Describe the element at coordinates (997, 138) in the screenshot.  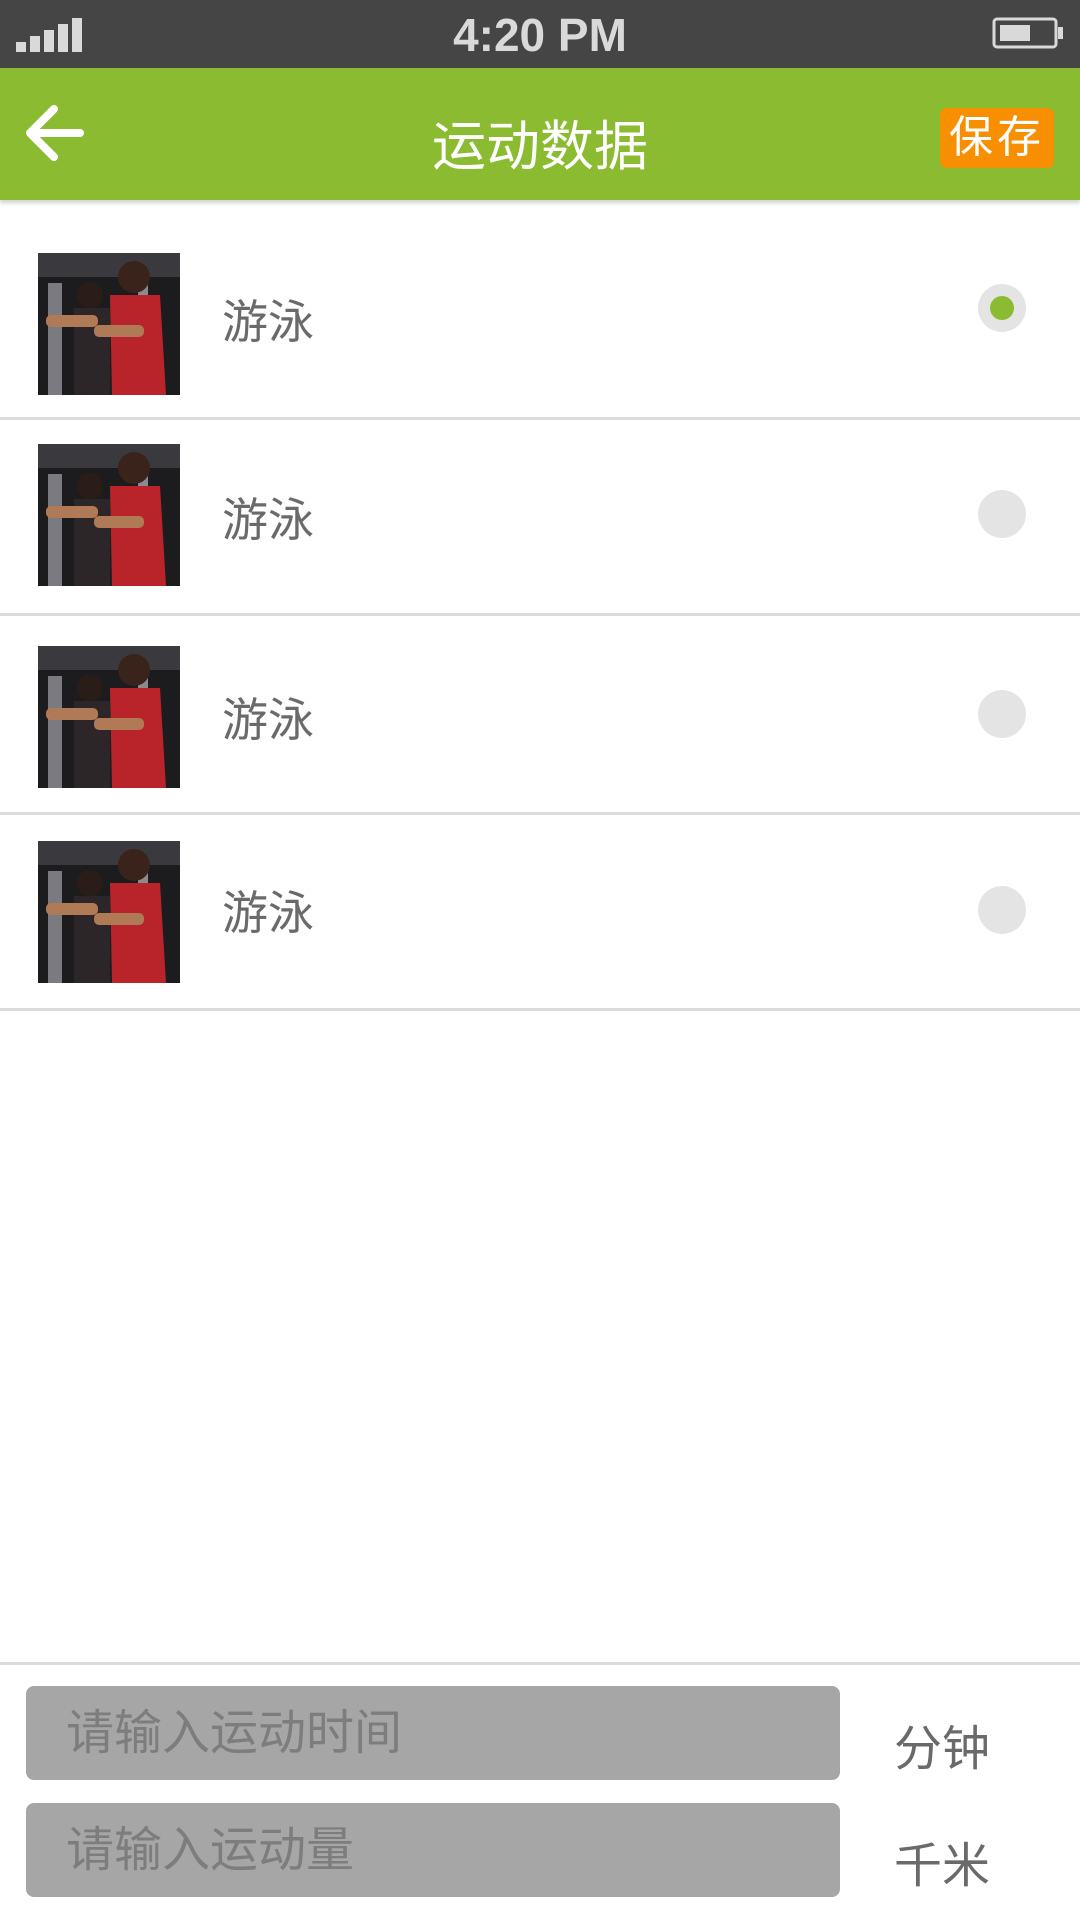
I see `save-button: 保存` at that location.